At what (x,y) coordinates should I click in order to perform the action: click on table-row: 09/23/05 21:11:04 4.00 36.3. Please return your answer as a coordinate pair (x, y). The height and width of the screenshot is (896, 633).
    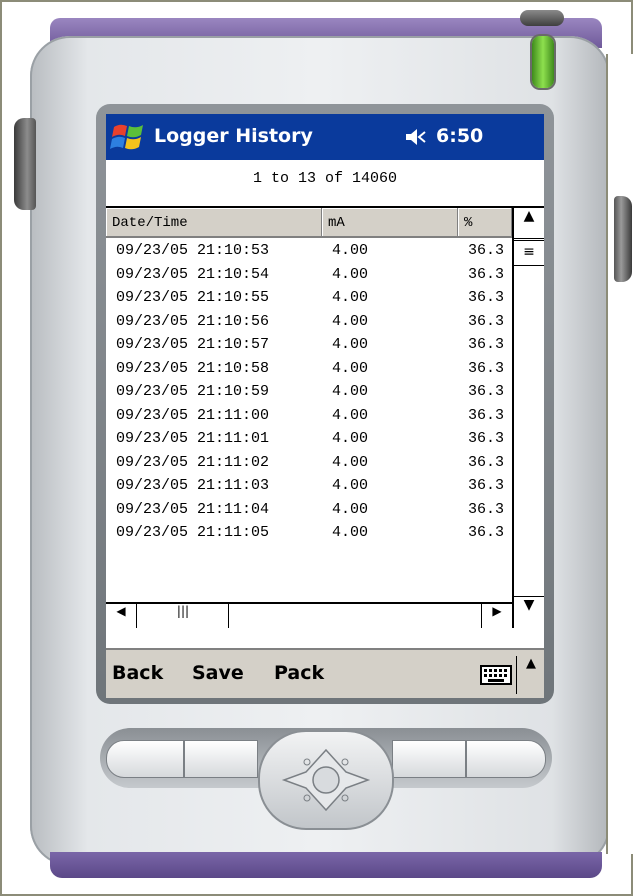
    Looking at the image, I should click on (308, 511).